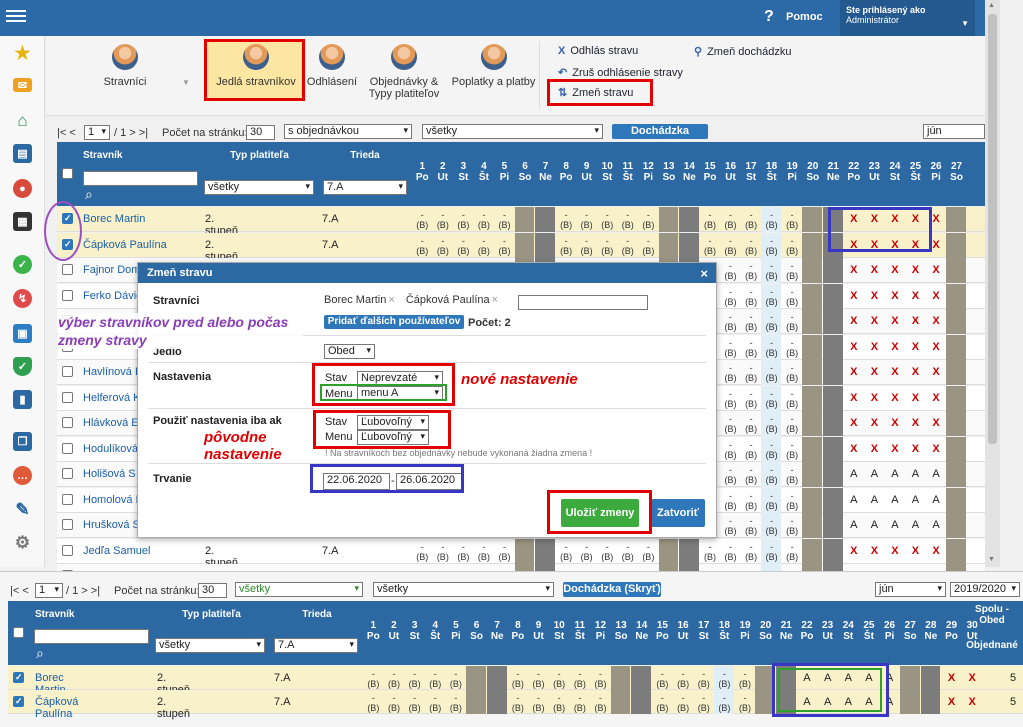 The width and height of the screenshot is (1023, 727). Describe the element at coordinates (260, 132) in the screenshot. I see `per-page-input: 30` at that location.